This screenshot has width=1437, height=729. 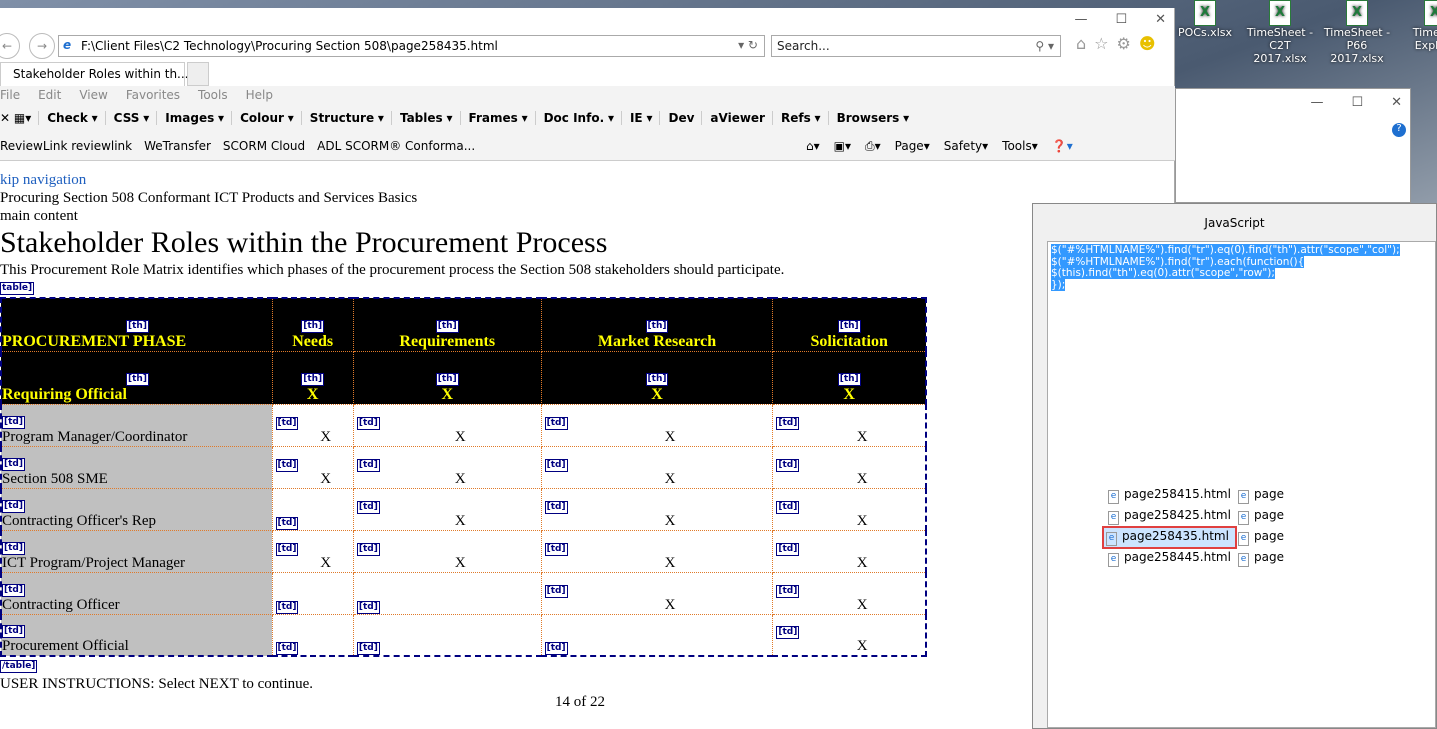 I want to click on search-input: Search... ⚲ ▾, so click(x=916, y=46).